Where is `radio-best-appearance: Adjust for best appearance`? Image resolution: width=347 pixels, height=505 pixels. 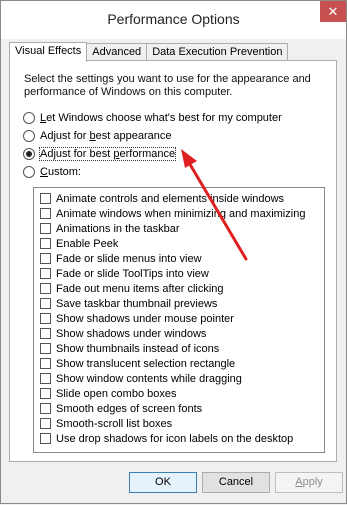
radio-best-appearance: Adjust for best appearance is located at coordinates (97, 136).